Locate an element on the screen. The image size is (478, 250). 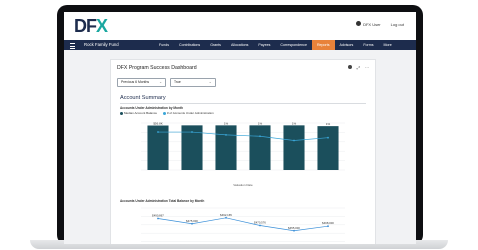
series-line is located at coordinates (243, 224).